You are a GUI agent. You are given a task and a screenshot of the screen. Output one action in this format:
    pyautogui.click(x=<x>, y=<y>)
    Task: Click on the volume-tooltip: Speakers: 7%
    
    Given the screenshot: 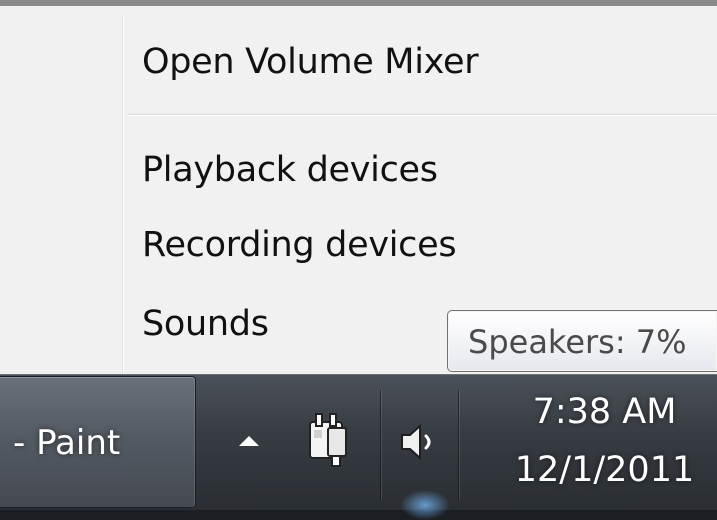 What is the action you would take?
    pyautogui.click(x=582, y=341)
    